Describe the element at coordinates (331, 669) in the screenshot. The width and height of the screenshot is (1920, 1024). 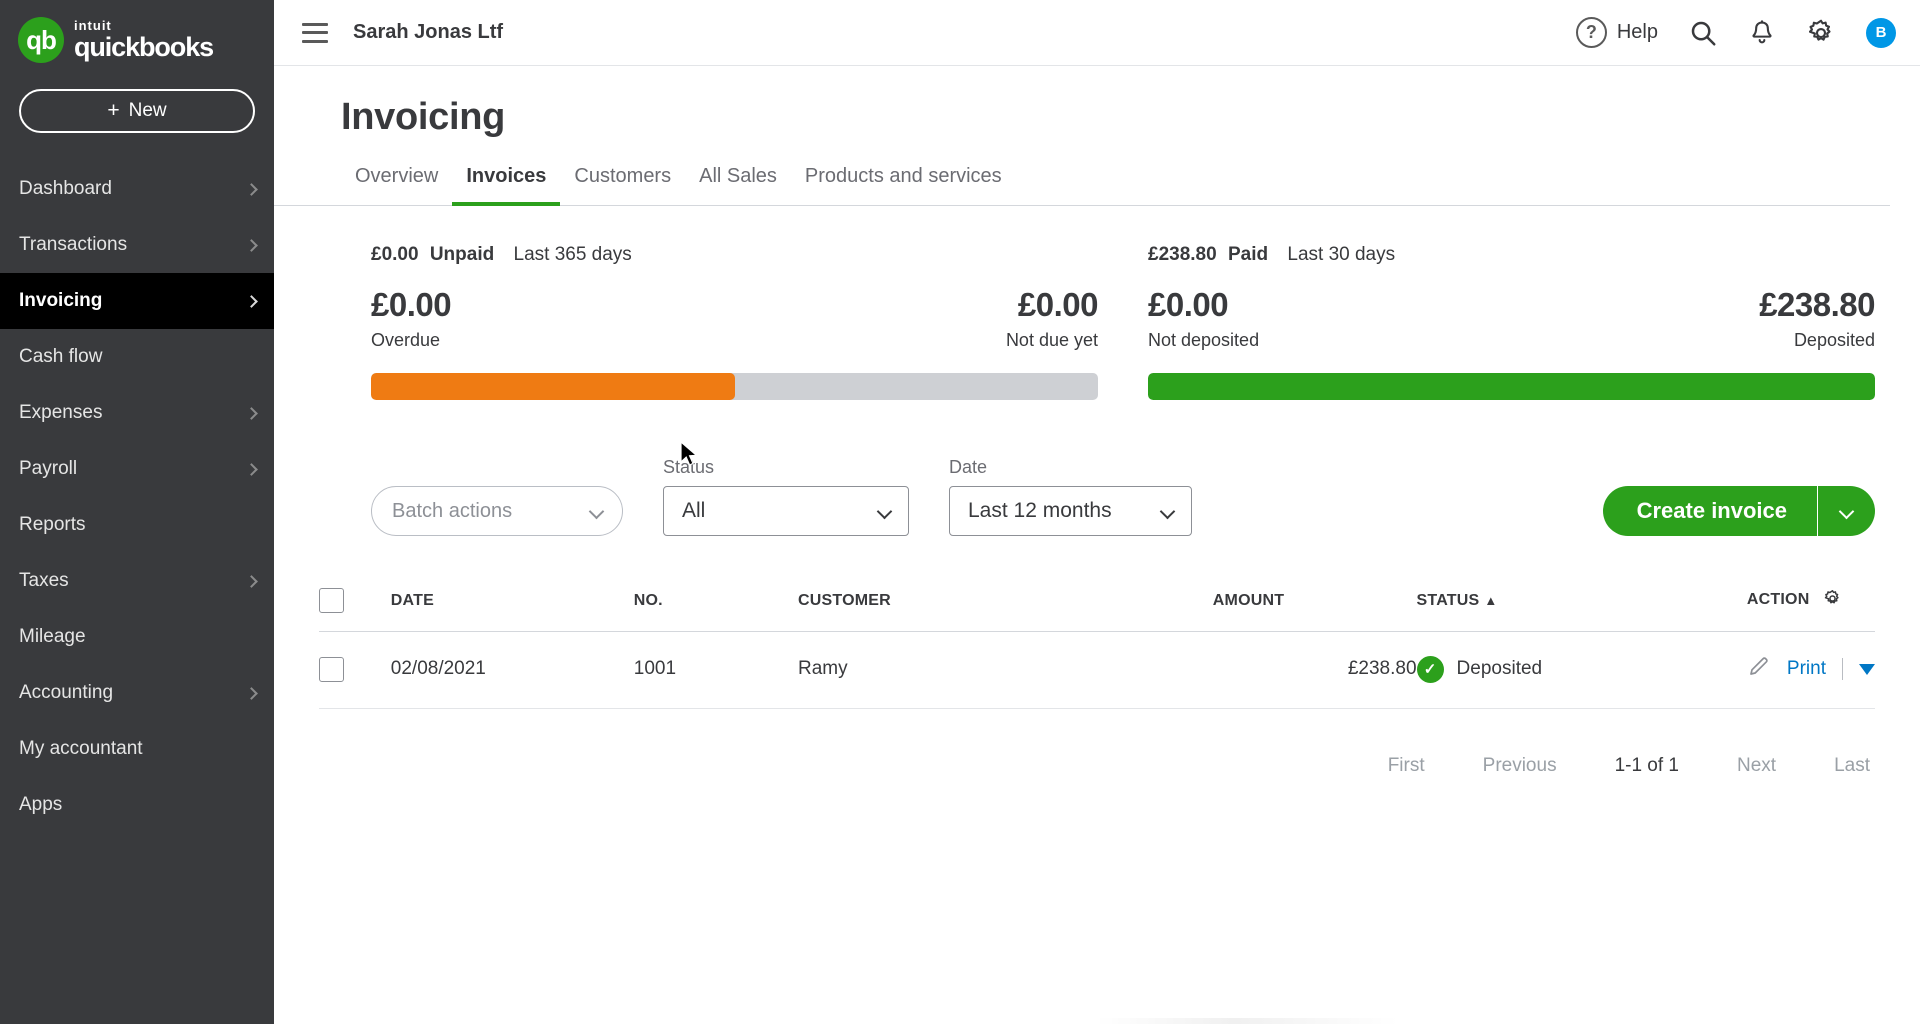
I see `row-checkbox` at that location.